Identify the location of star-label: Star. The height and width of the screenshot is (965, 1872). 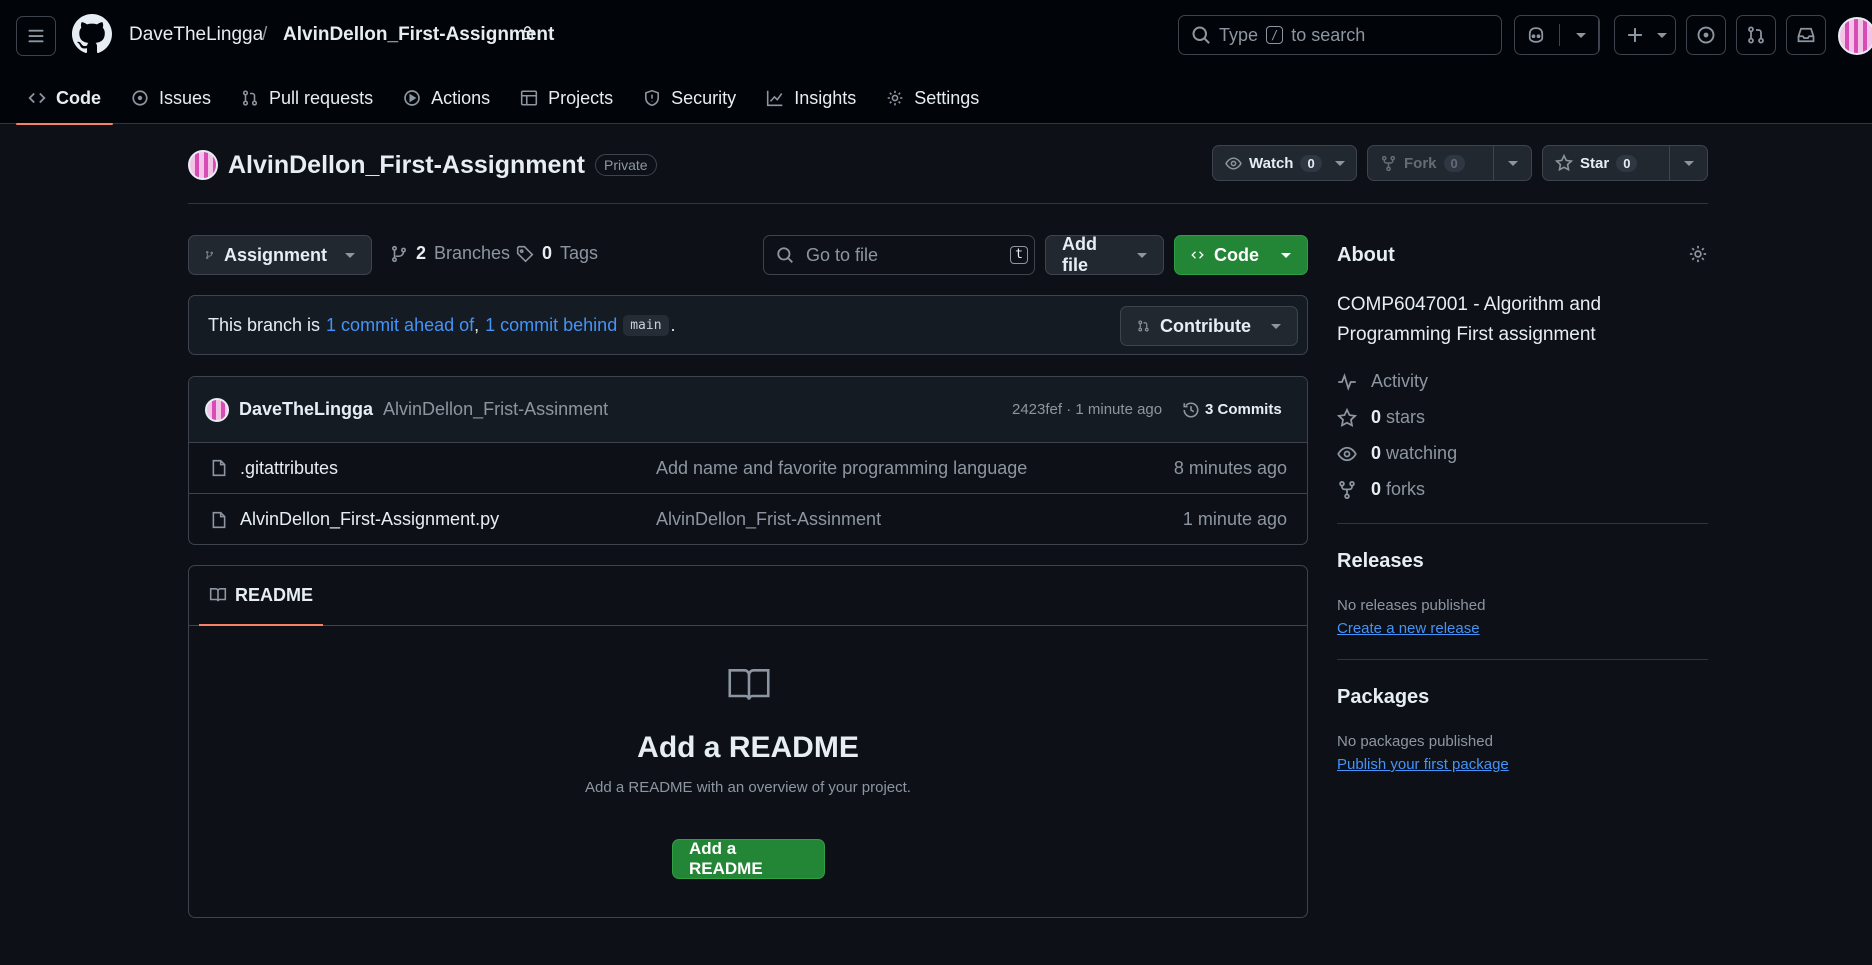
(1595, 163).